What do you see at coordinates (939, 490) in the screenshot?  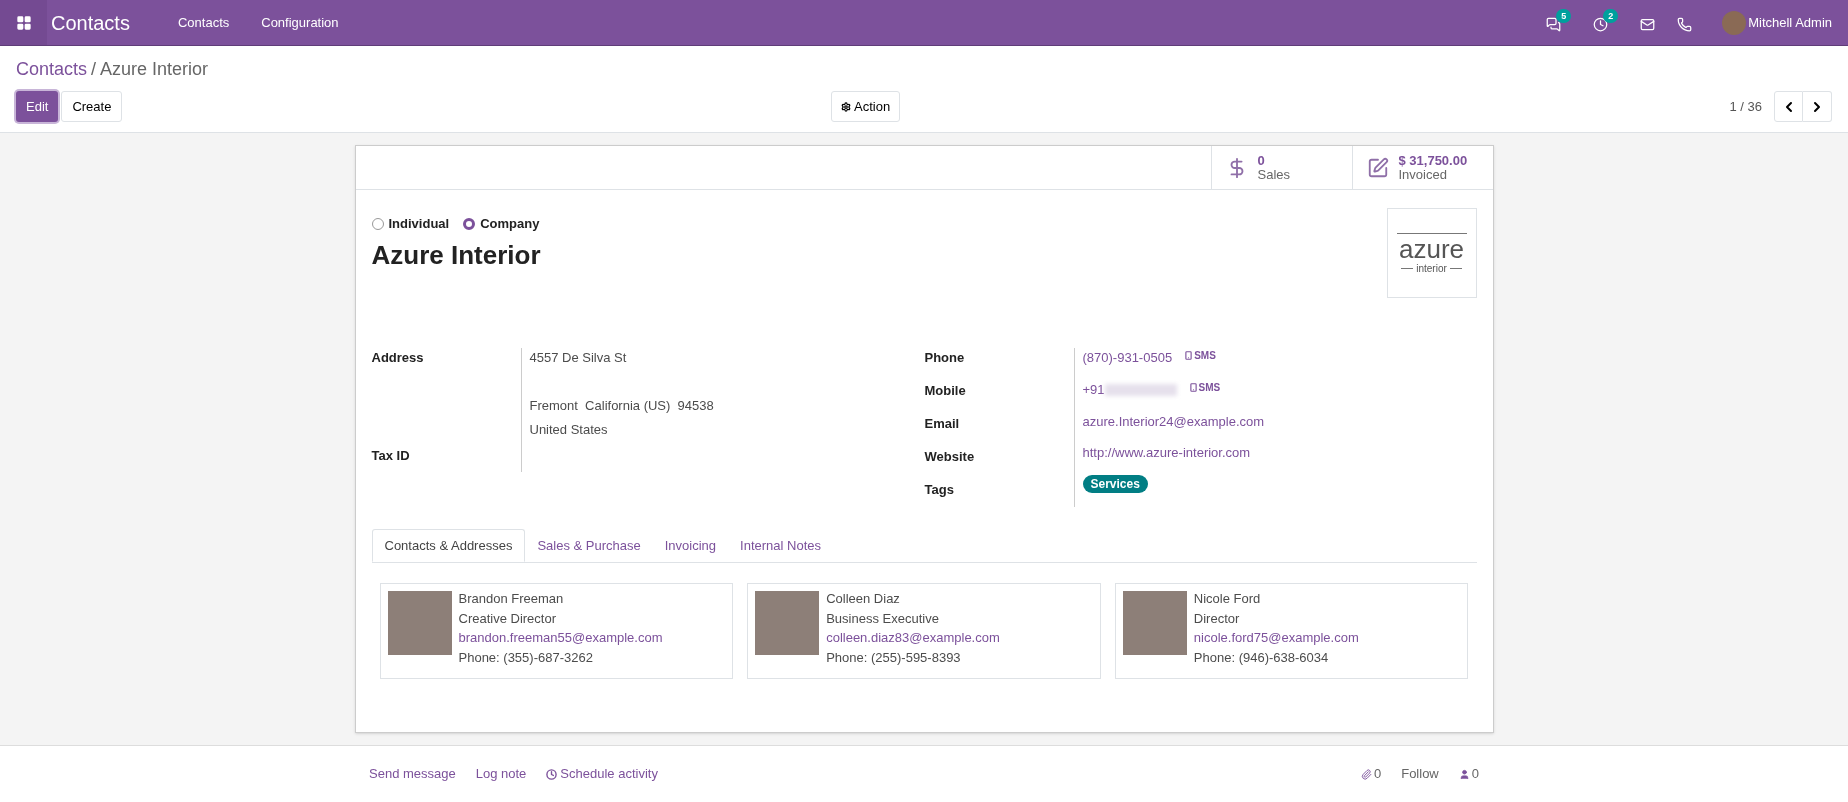 I see `field-label: Tags` at bounding box center [939, 490].